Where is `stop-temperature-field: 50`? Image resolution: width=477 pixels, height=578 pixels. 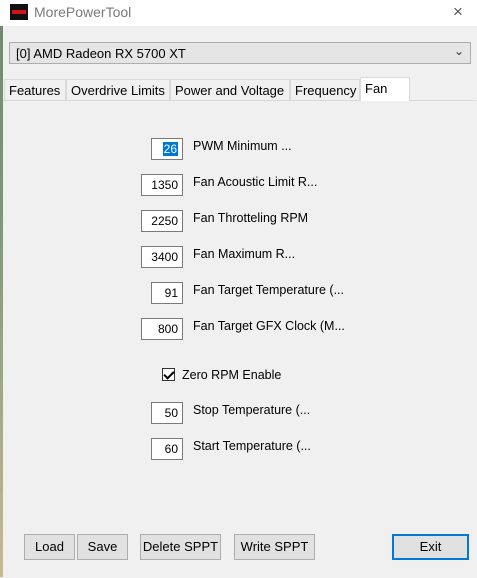 stop-temperature-field: 50 is located at coordinates (167, 413).